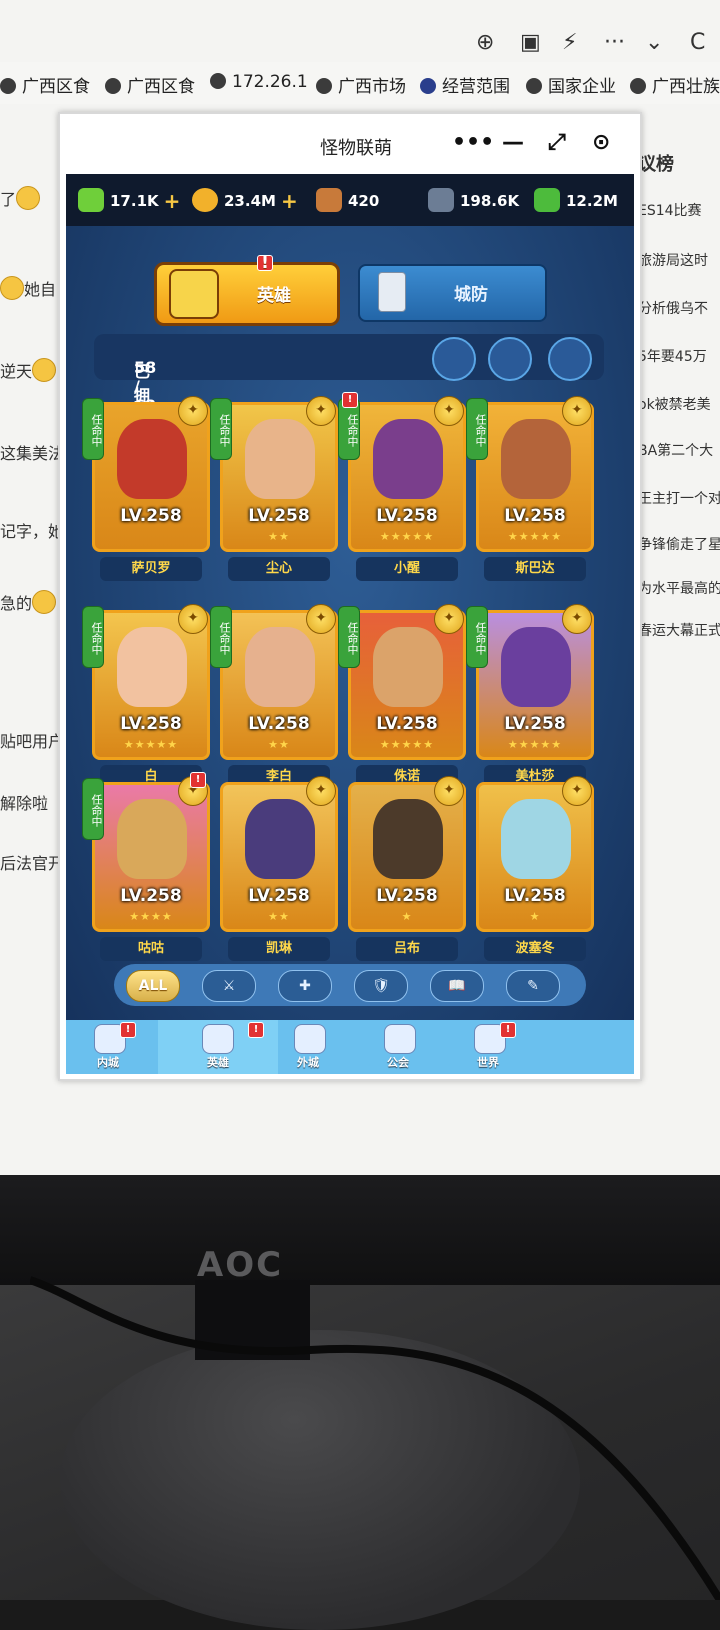 This screenshot has width=720, height=1630. What do you see at coordinates (454, 359) in the screenshot?
I see `card-pack-icon` at bounding box center [454, 359].